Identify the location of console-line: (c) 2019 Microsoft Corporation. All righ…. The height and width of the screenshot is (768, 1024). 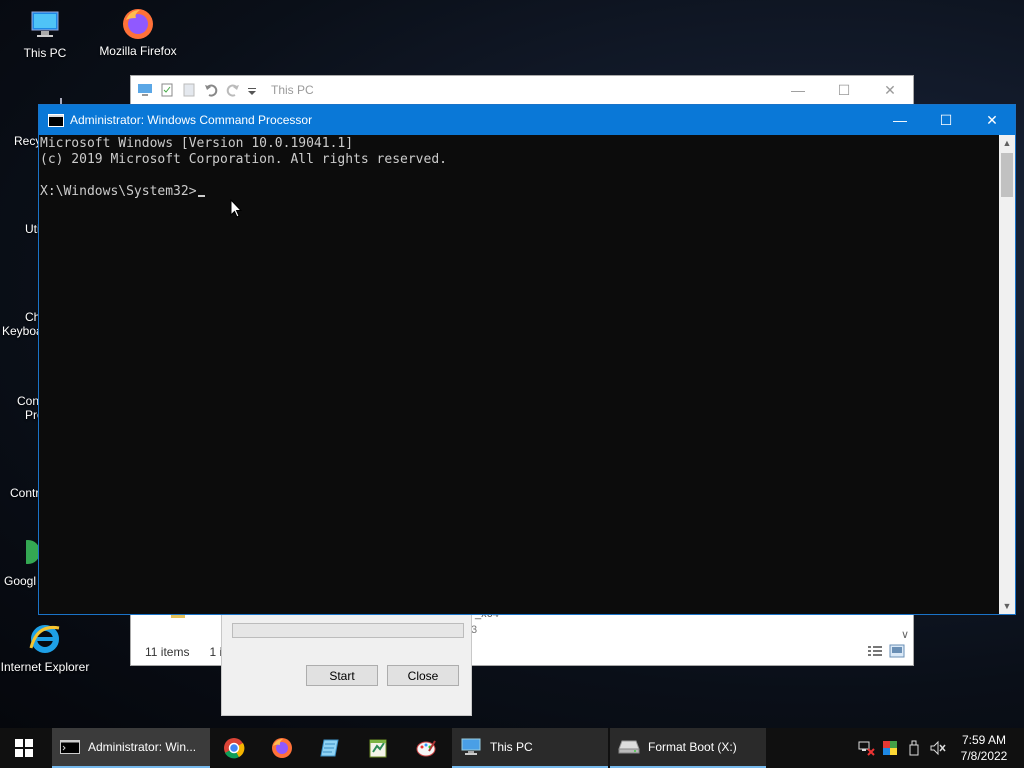
(243, 159).